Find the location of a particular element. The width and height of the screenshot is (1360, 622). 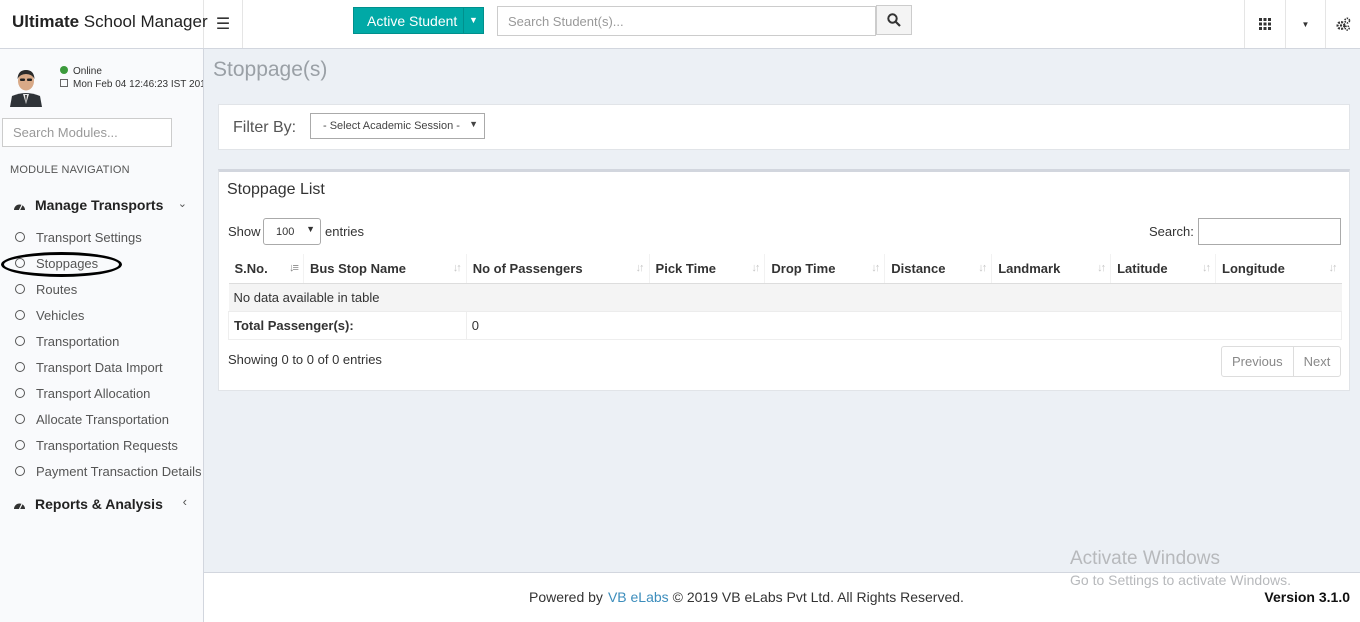

active-student-button: Active Student ▼ is located at coordinates (418, 20).